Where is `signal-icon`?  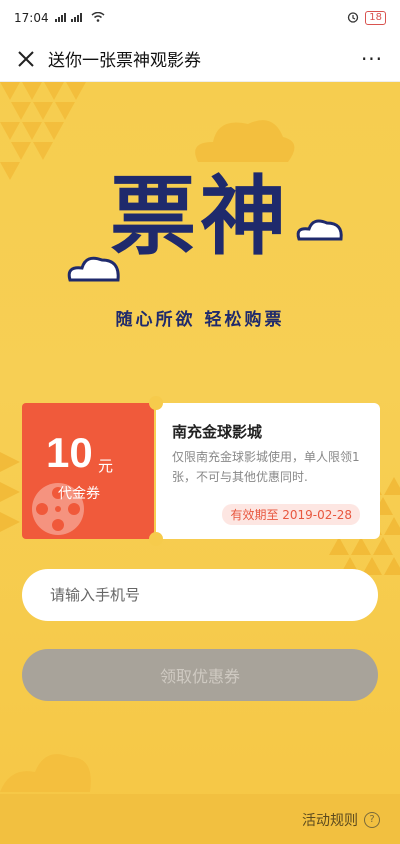
signal-icon is located at coordinates (69, 18).